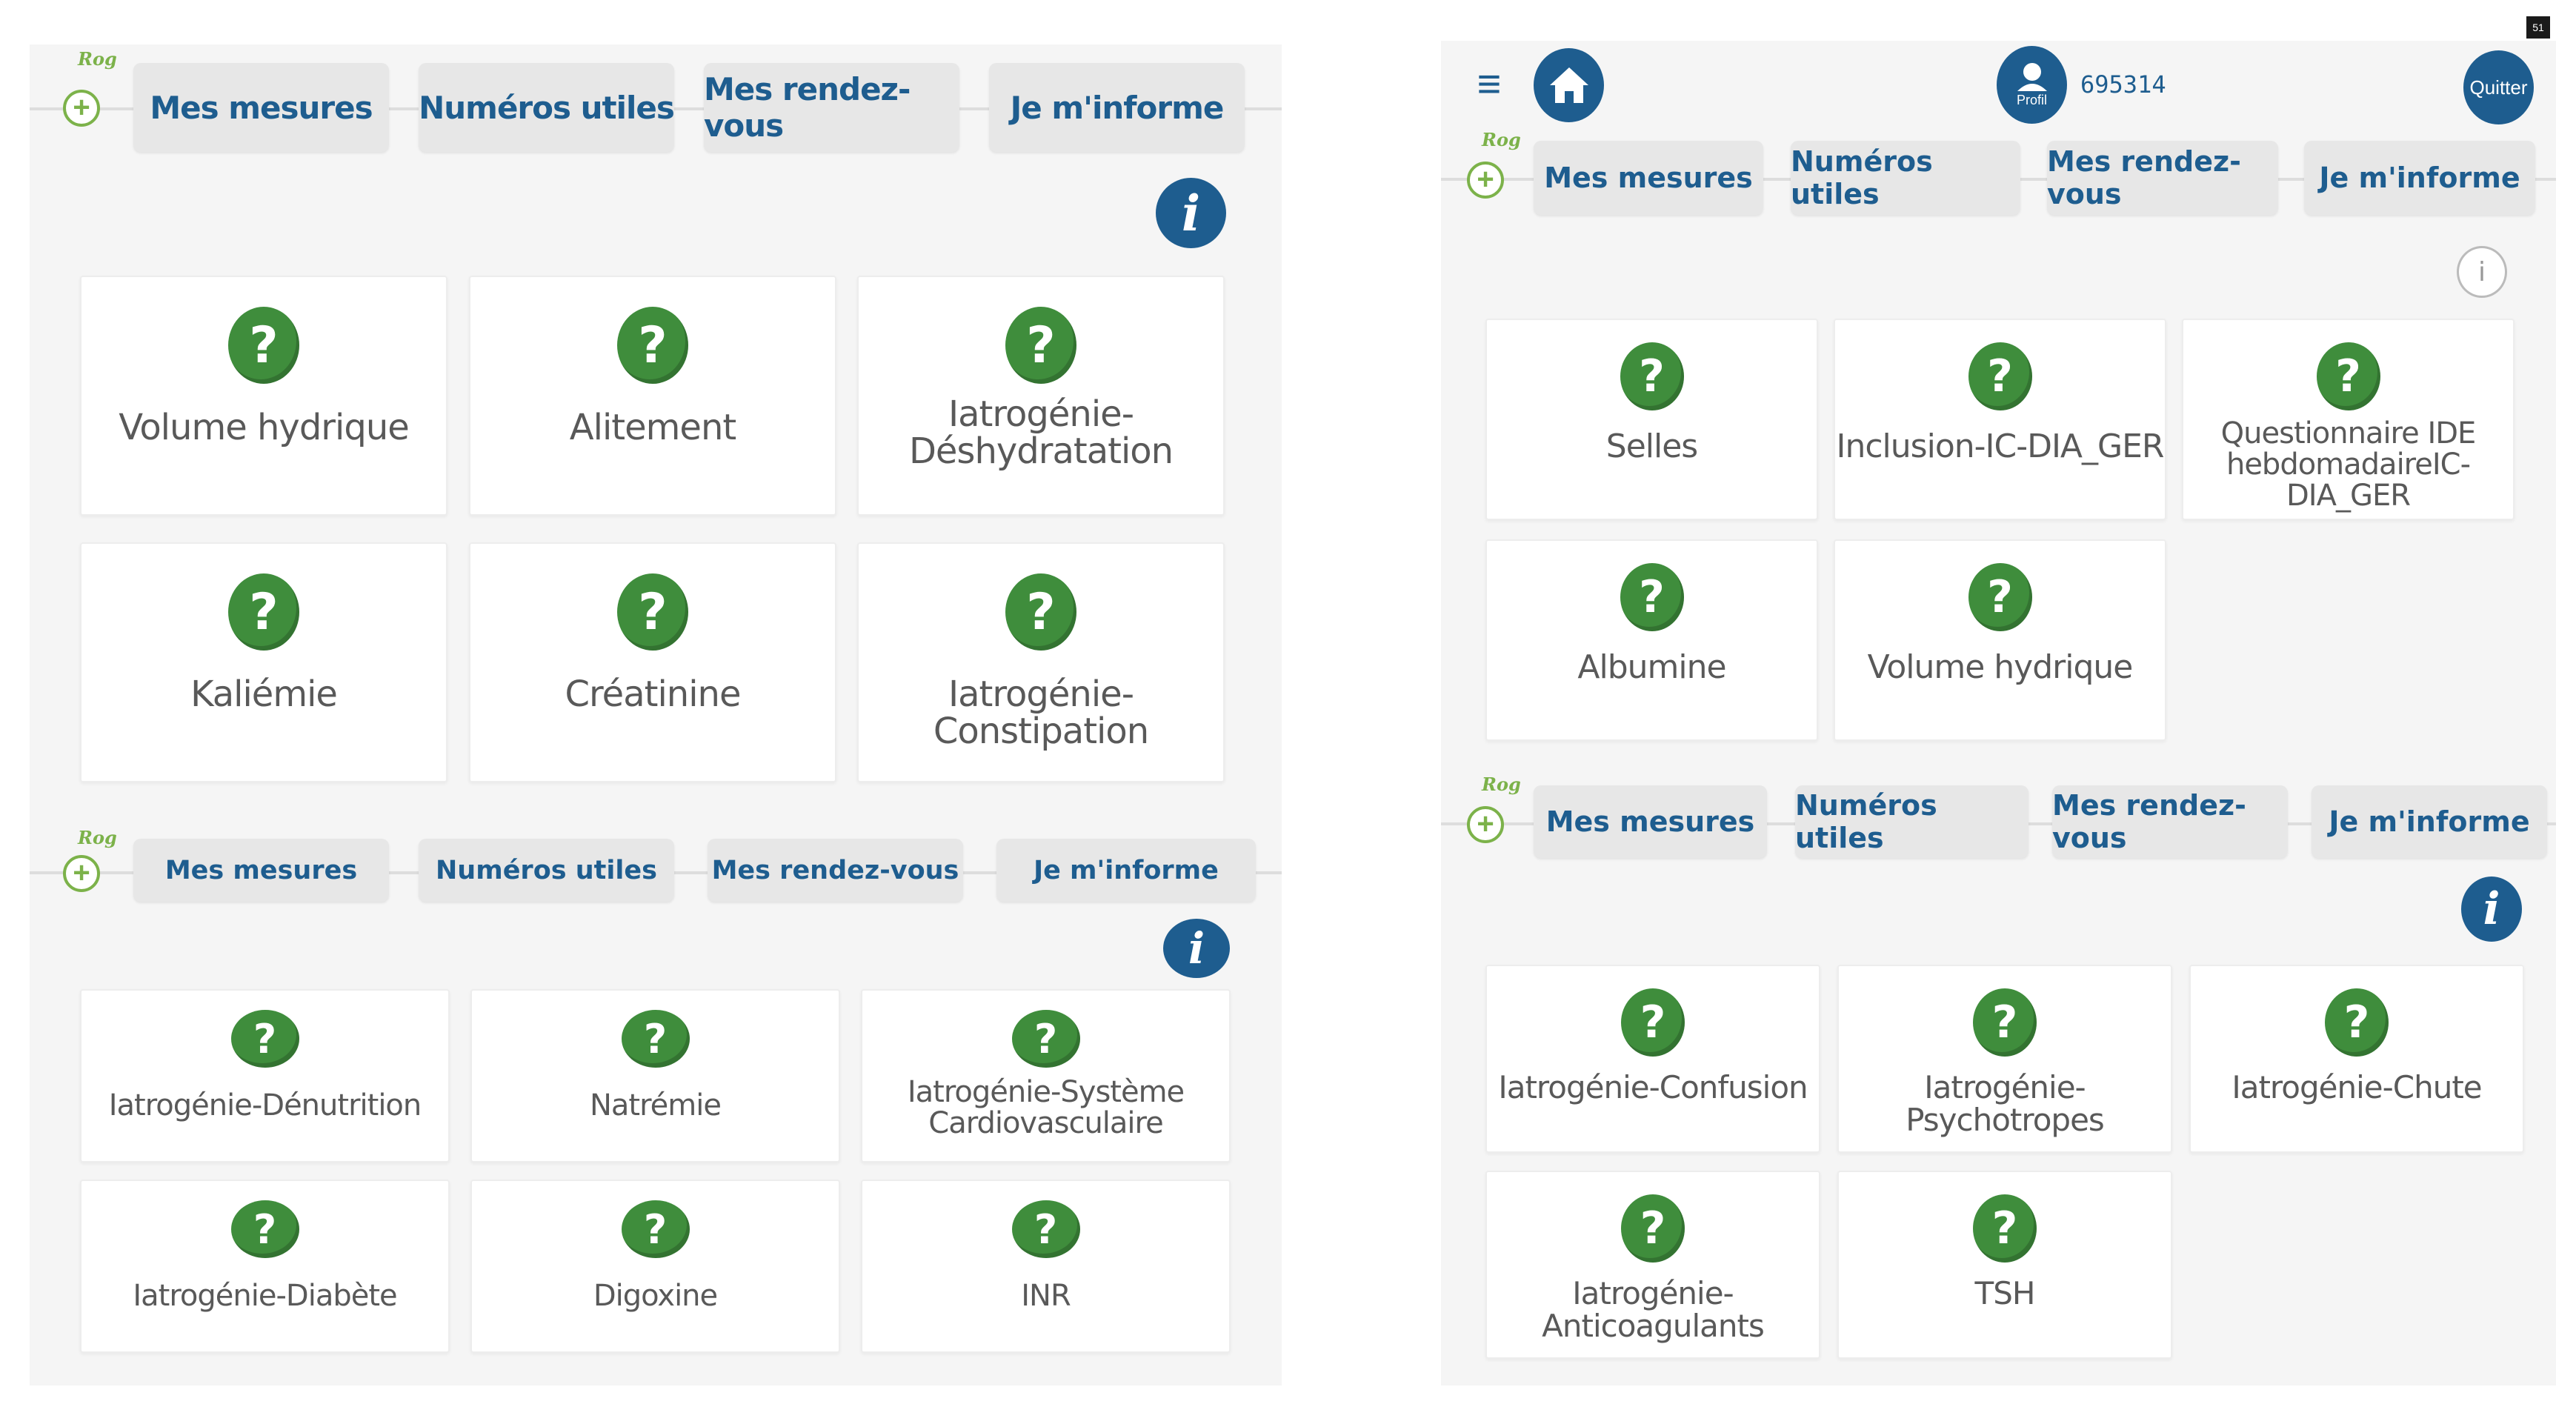 The height and width of the screenshot is (1407, 2576). I want to click on tile-iatrogenie-deshydratation: ? Iatrogénie- Déshydratation, so click(1041, 396).